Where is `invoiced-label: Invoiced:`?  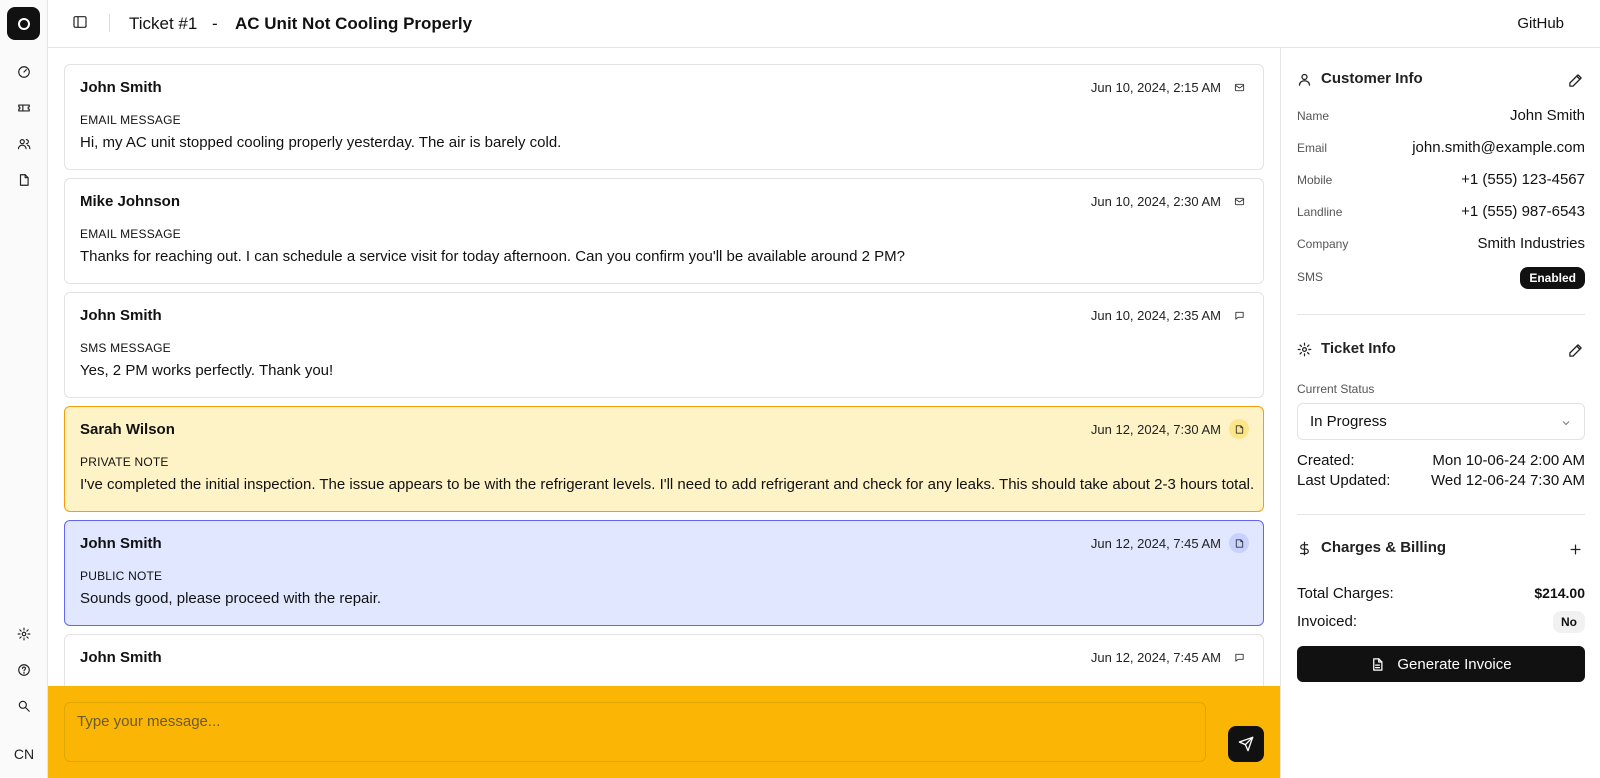 invoiced-label: Invoiced: is located at coordinates (1327, 621).